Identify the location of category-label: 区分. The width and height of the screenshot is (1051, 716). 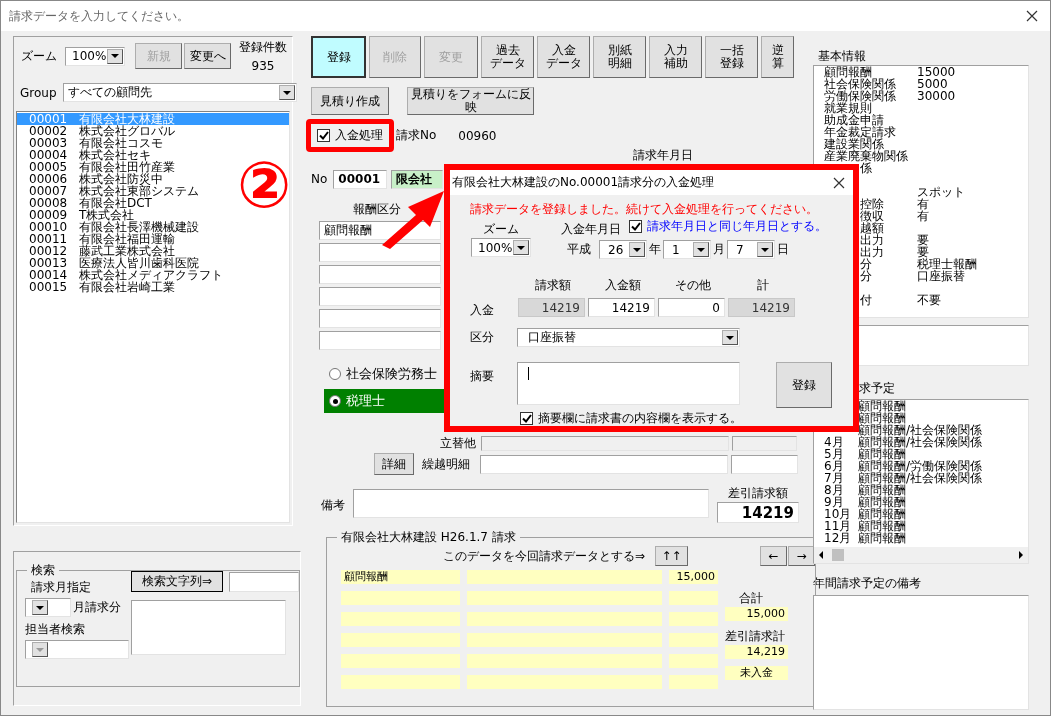
(482, 337).